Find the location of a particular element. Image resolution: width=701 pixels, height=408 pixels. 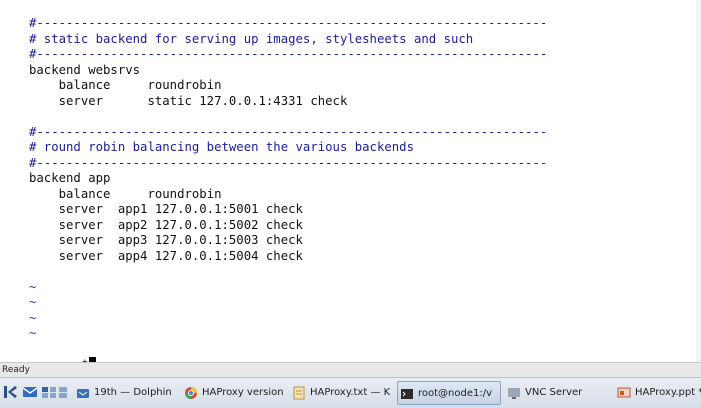

mail-icon is located at coordinates (30, 392).